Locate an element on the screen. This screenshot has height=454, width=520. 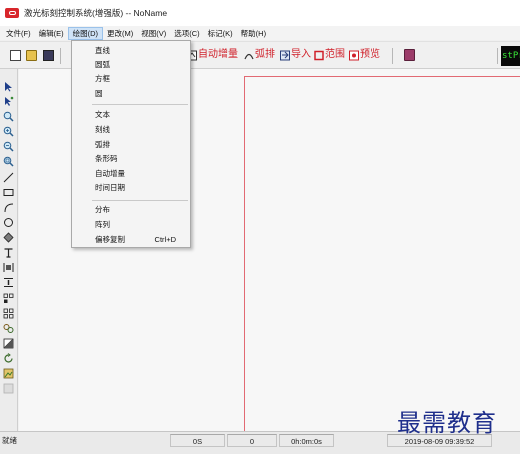
menu-item-line: 直线 is located at coordinates (131, 51).